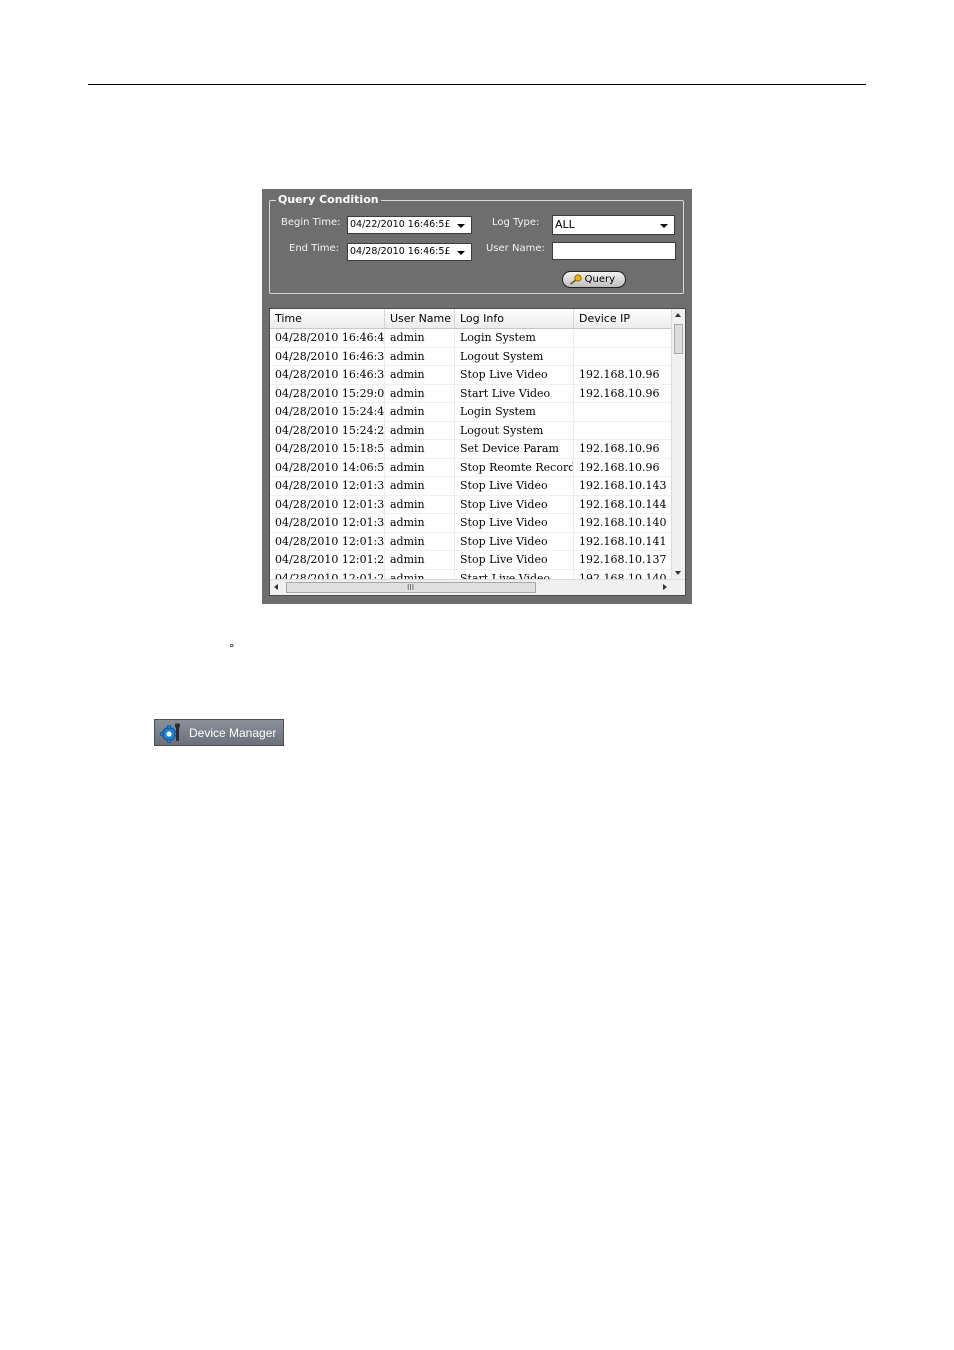  What do you see at coordinates (516, 222) in the screenshot?
I see `log-type-label: Log Type:` at bounding box center [516, 222].